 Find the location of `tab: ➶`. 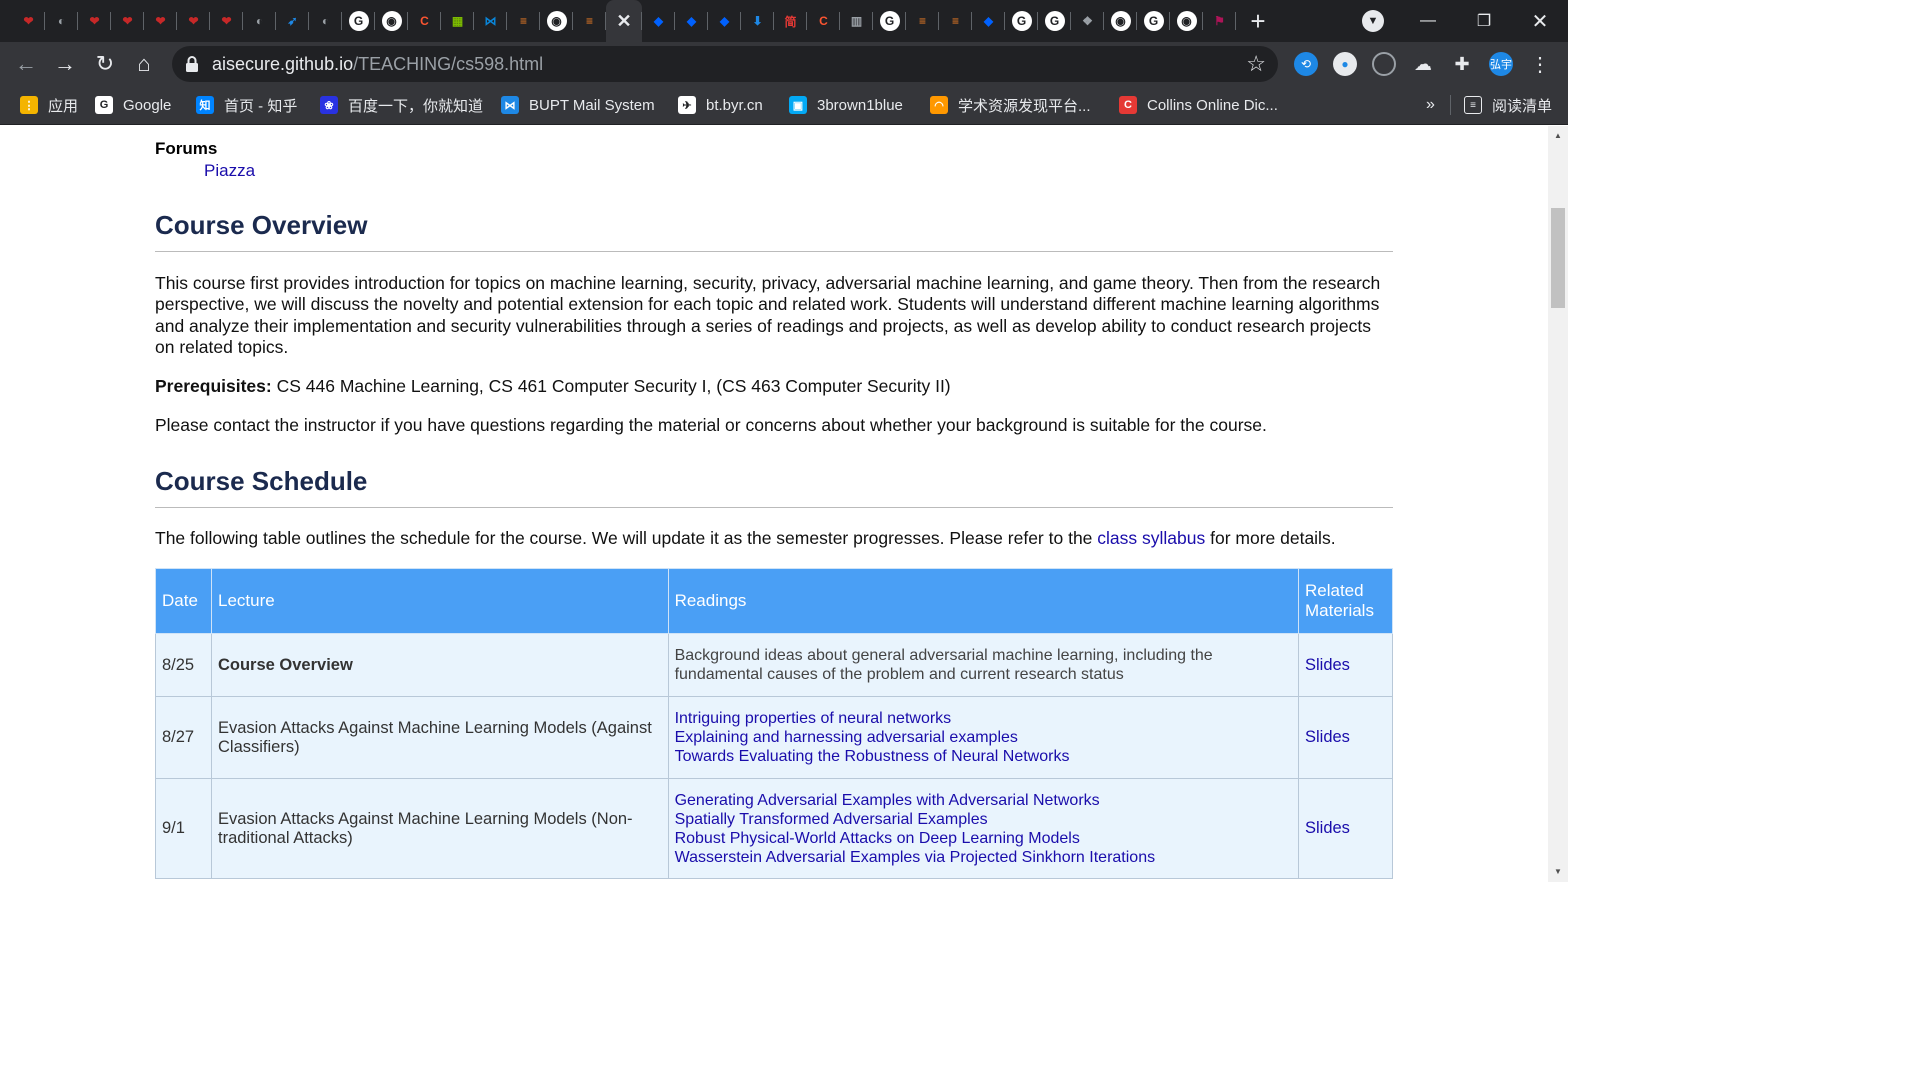

tab: ➶ is located at coordinates (292, 21).